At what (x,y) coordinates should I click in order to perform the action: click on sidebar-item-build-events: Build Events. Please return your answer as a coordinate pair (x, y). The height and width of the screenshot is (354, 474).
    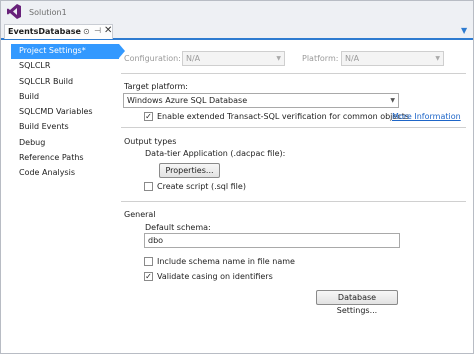
    Looking at the image, I should click on (62, 127).